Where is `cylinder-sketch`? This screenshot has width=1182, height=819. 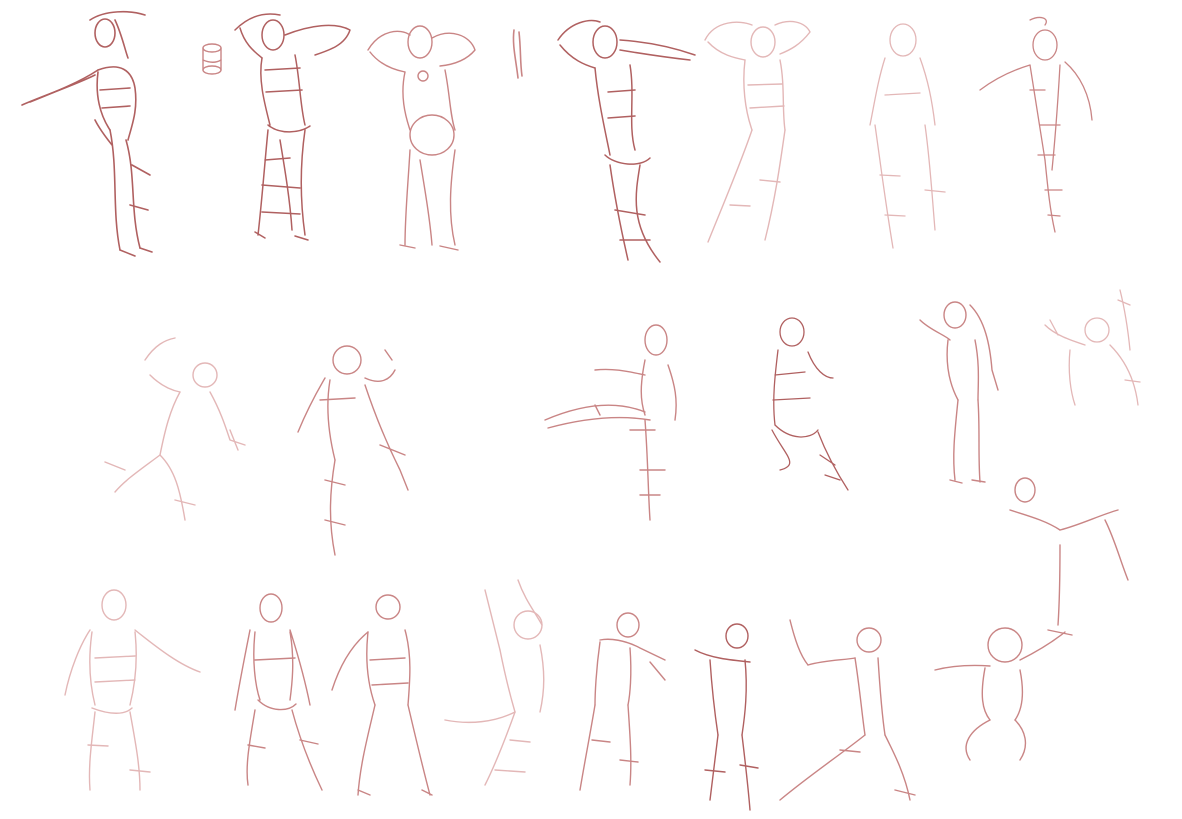
cylinder-sketch is located at coordinates (212, 59).